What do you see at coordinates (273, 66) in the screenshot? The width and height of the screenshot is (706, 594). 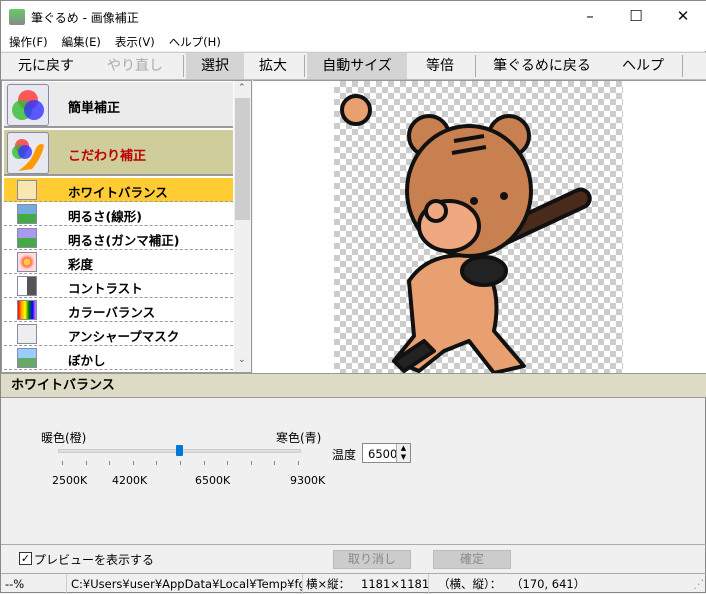 I see `zoom-button: 拡大` at bounding box center [273, 66].